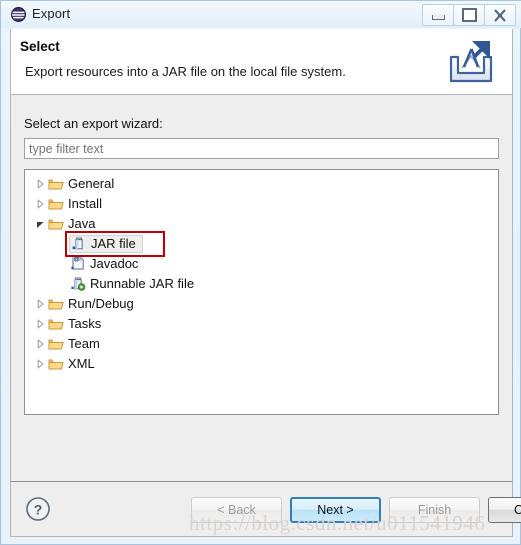 The image size is (521, 545). I want to click on tree-item-selected-wrapper: JAR file, so click(106, 243).